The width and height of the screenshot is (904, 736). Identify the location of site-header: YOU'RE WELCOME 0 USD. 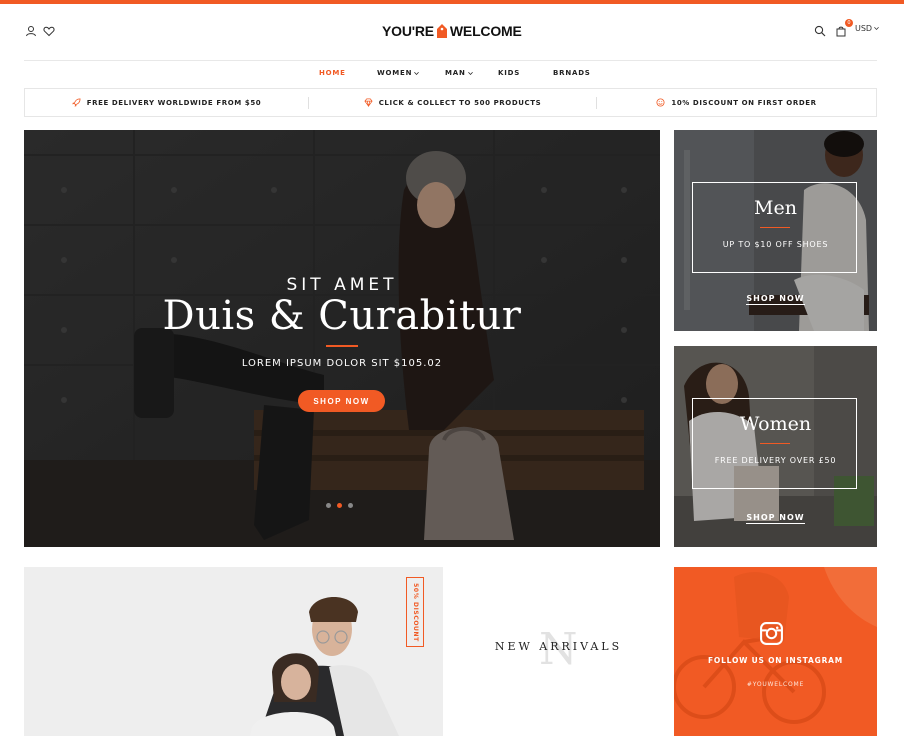
(451, 32).